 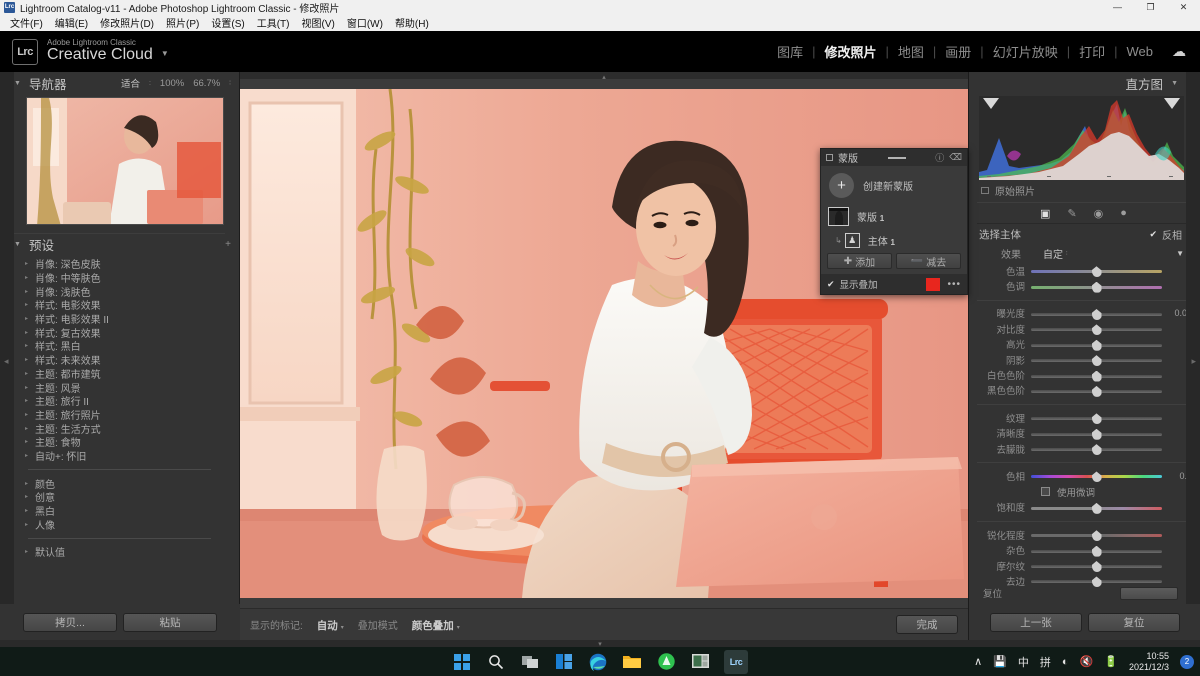 What do you see at coordinates (933, 284) in the screenshot?
I see `overlay-color-swatch` at bounding box center [933, 284].